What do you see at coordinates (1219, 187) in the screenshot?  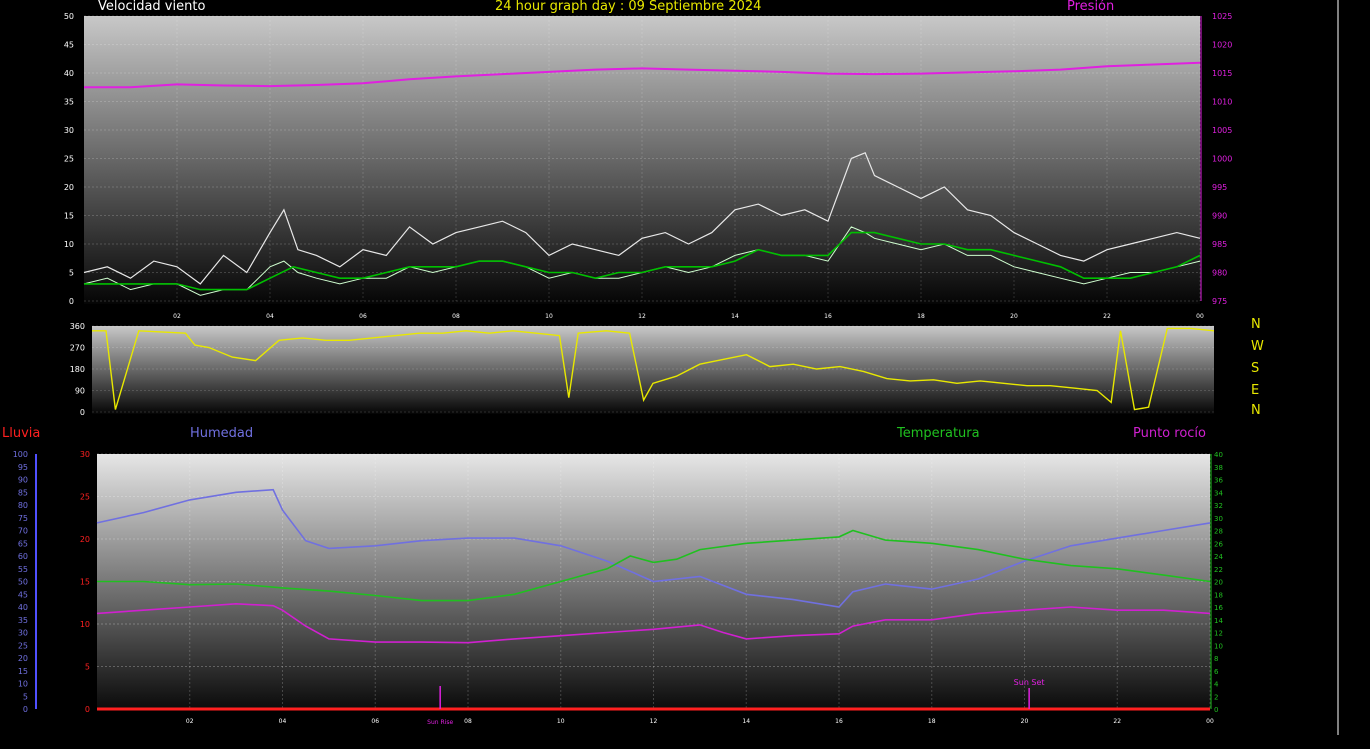 I see `pressure-tick-label: 995` at bounding box center [1219, 187].